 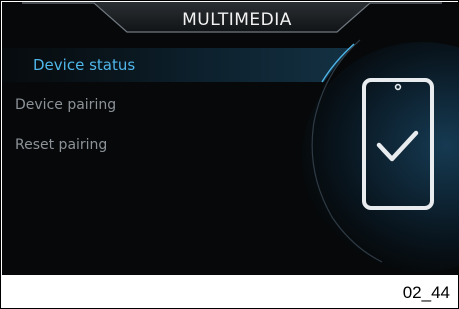 What do you see at coordinates (167, 145) in the screenshot?
I see `menu-item-reset-pairing: Reset pairing` at bounding box center [167, 145].